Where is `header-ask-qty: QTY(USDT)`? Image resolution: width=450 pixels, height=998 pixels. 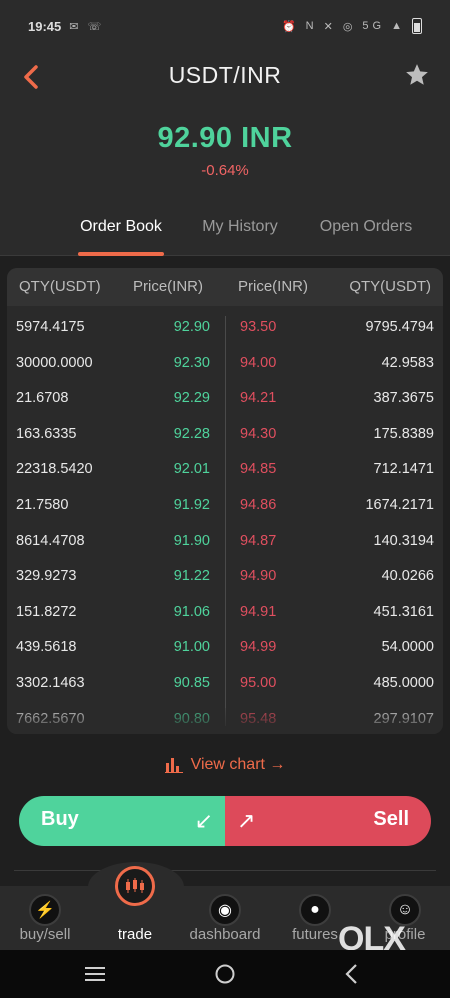 header-ask-qty: QTY(USDT) is located at coordinates (390, 286).